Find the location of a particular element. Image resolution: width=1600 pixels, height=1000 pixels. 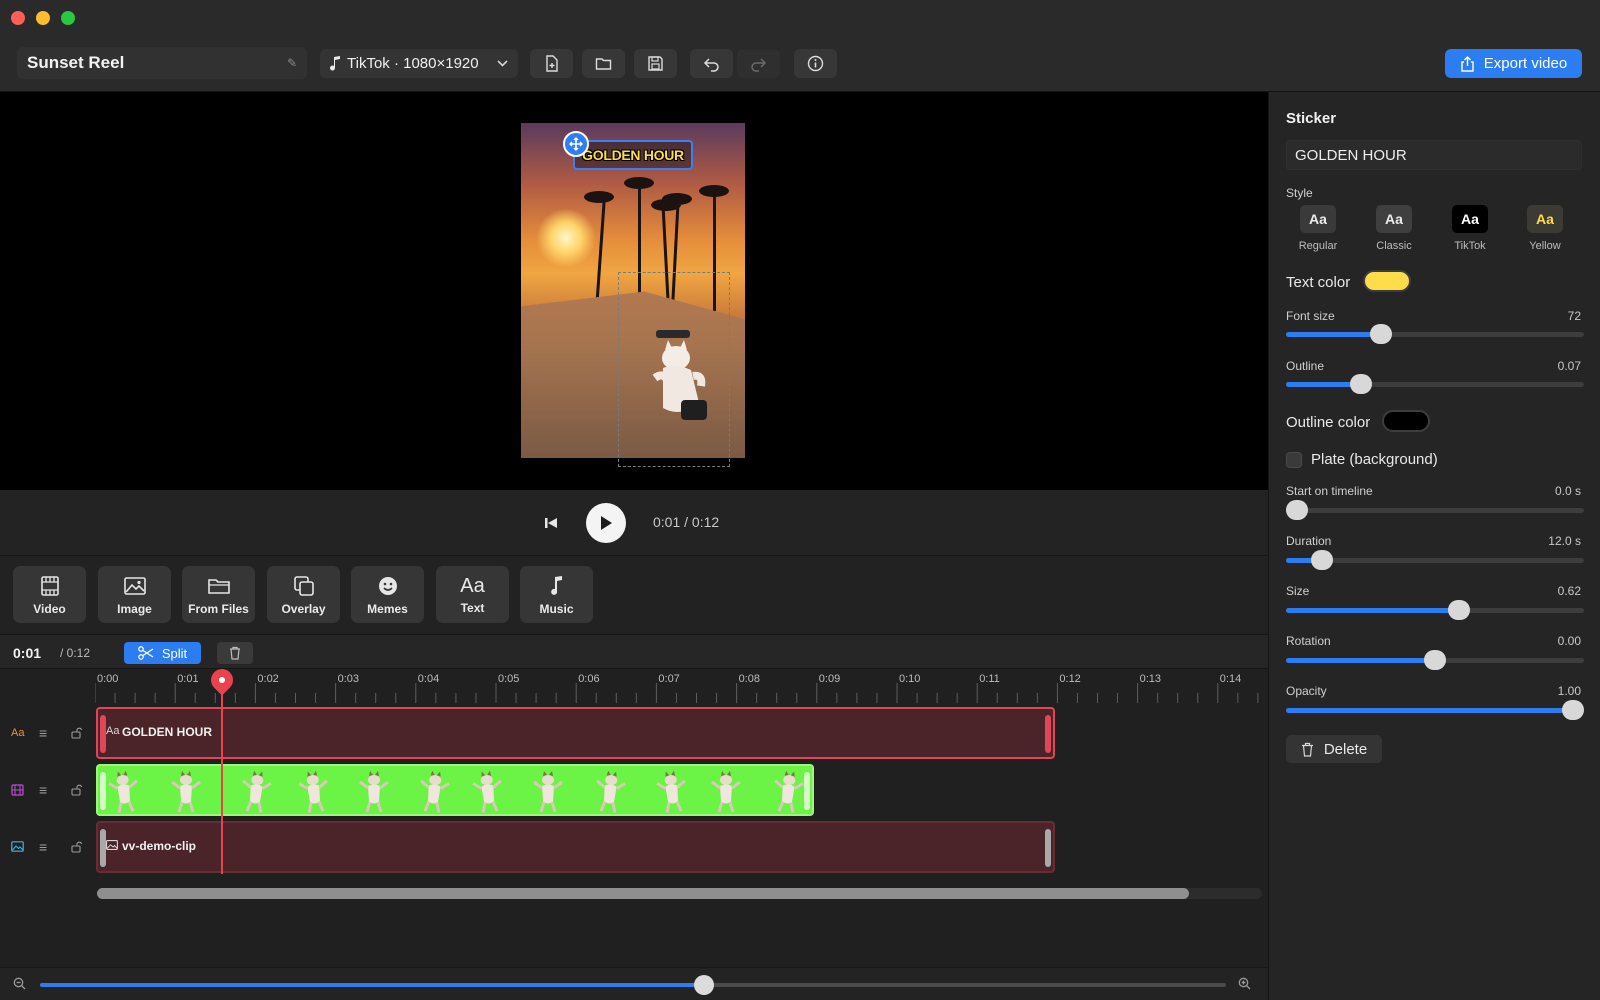

ruler-ticks is located at coordinates (677, 693).